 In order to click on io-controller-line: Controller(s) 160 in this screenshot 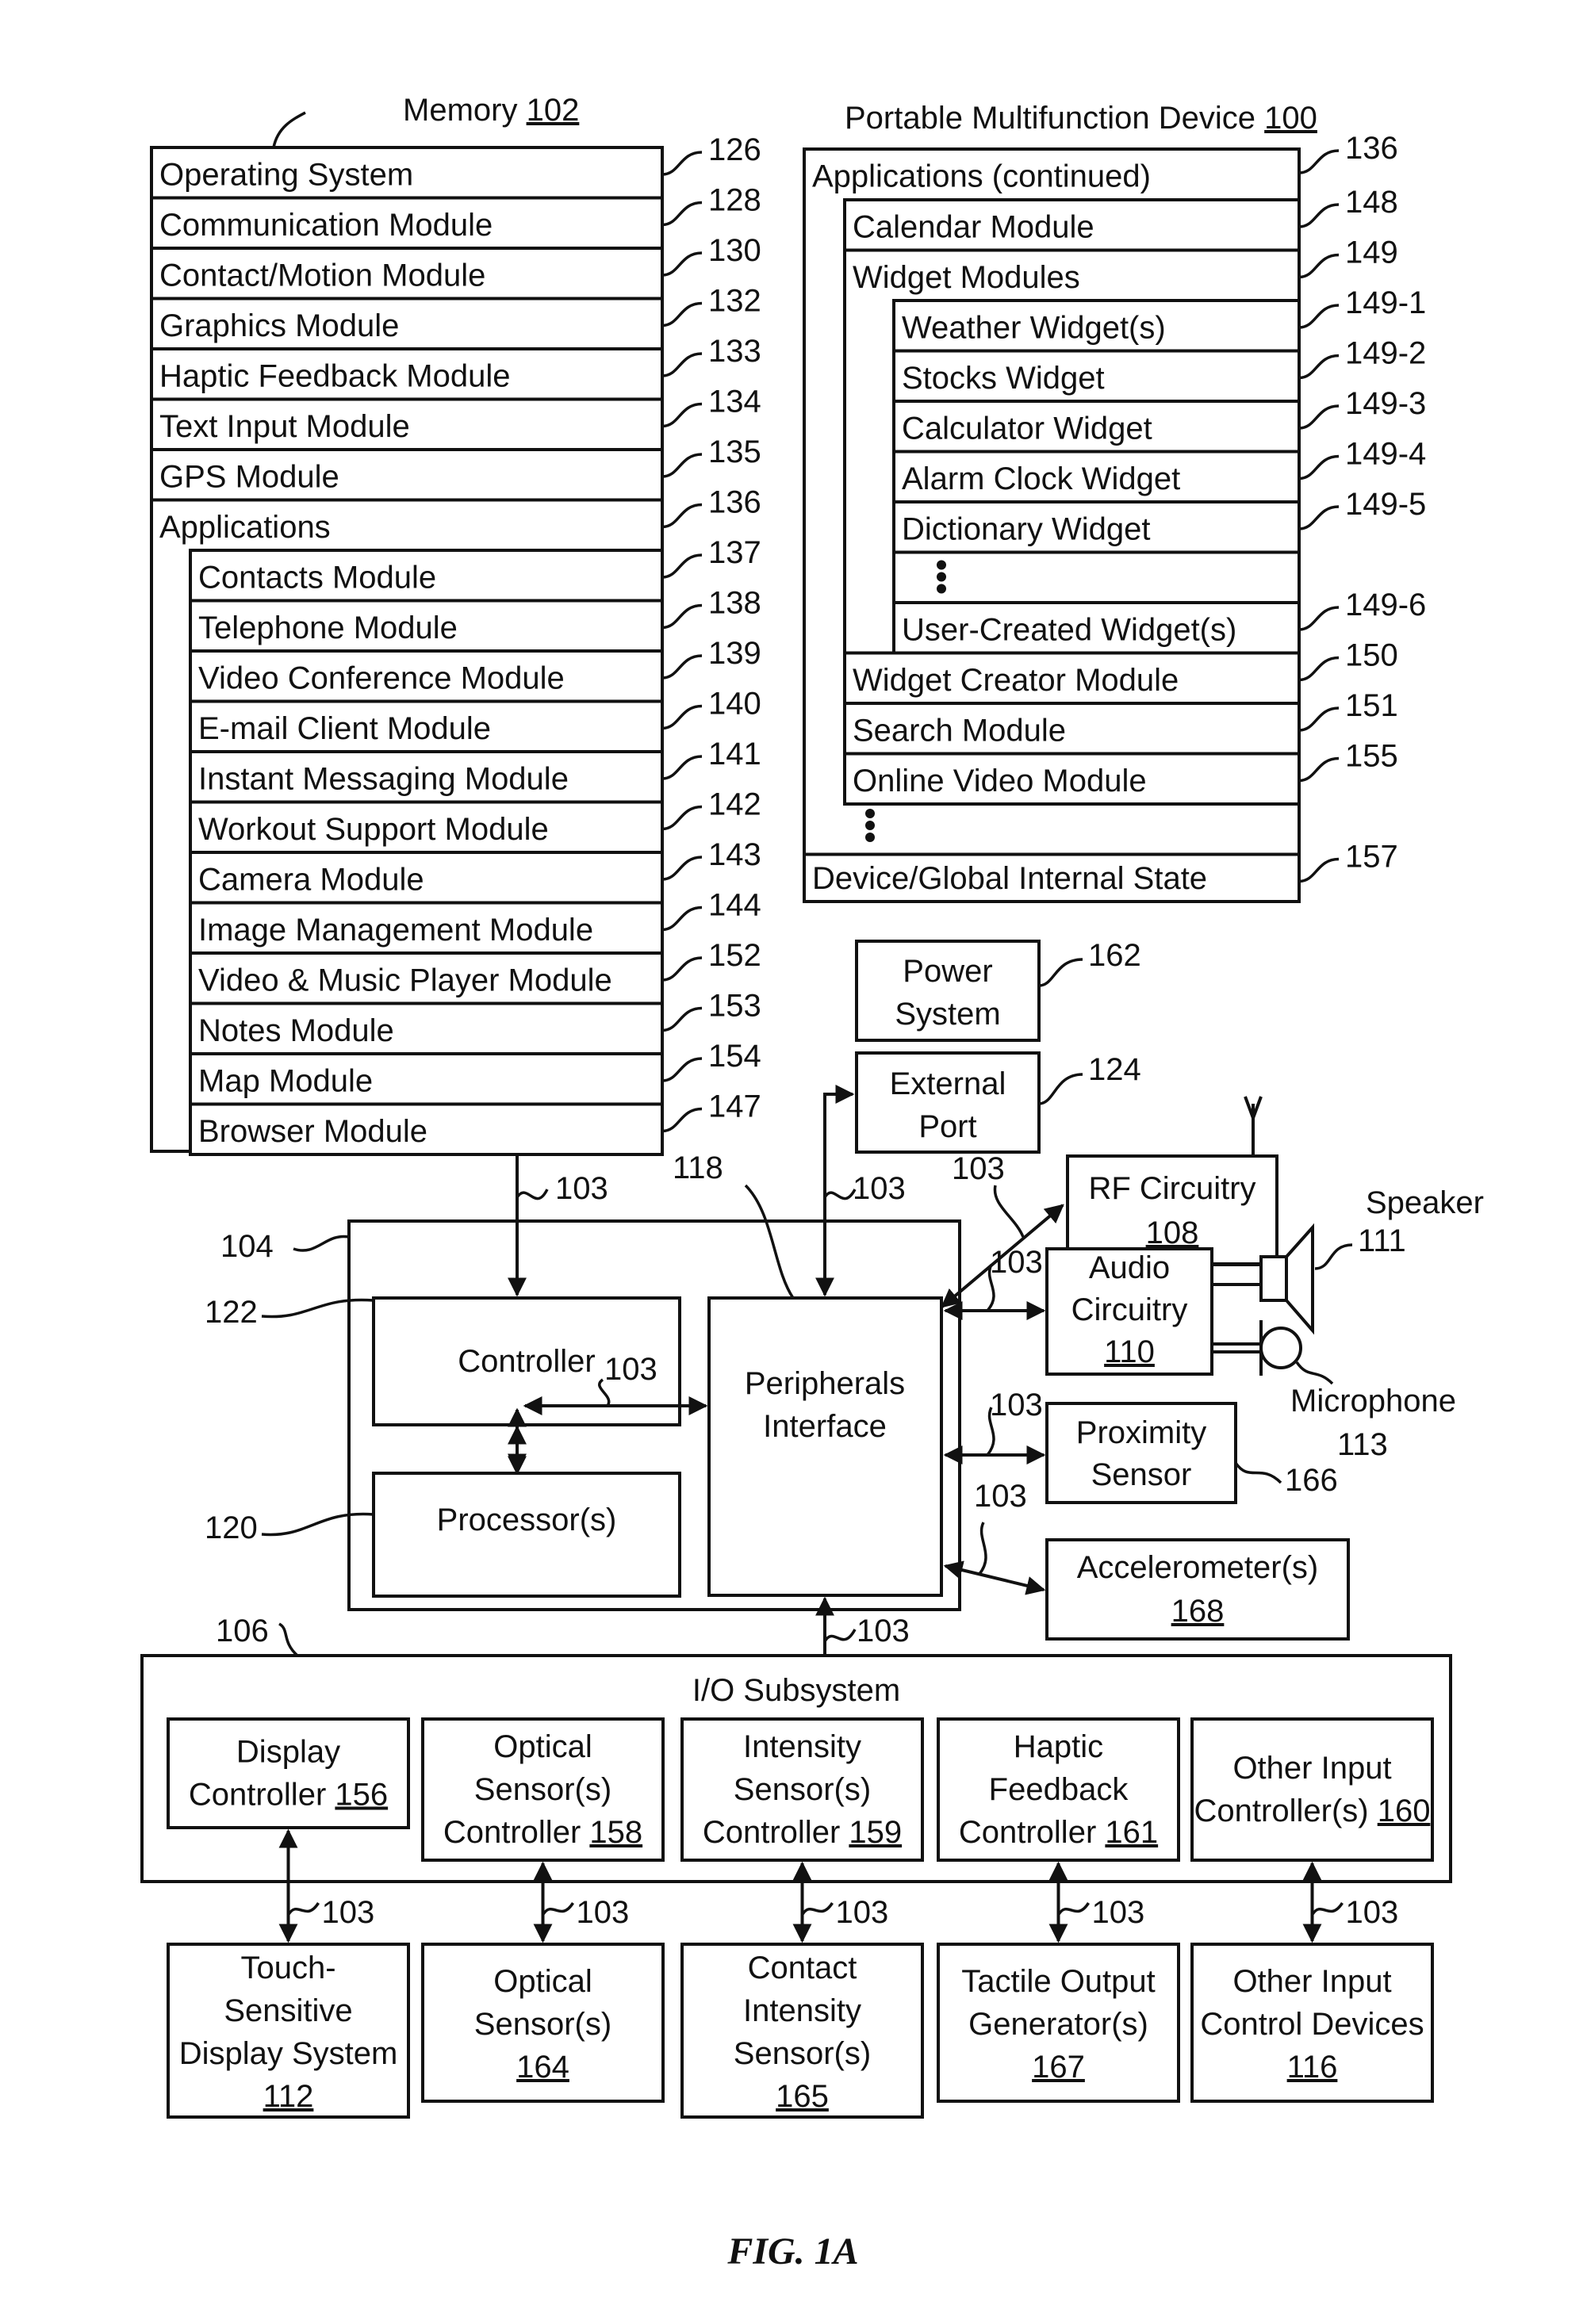, I will do `click(1313, 1811)`.